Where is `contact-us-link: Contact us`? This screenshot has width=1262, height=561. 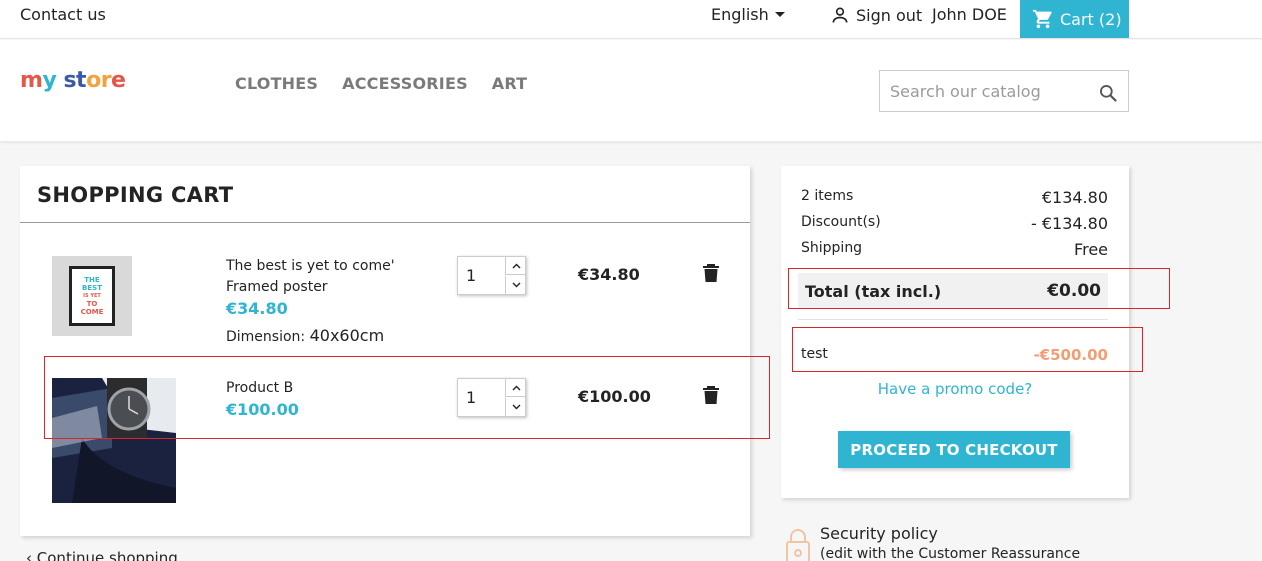 contact-us-link: Contact us is located at coordinates (63, 14).